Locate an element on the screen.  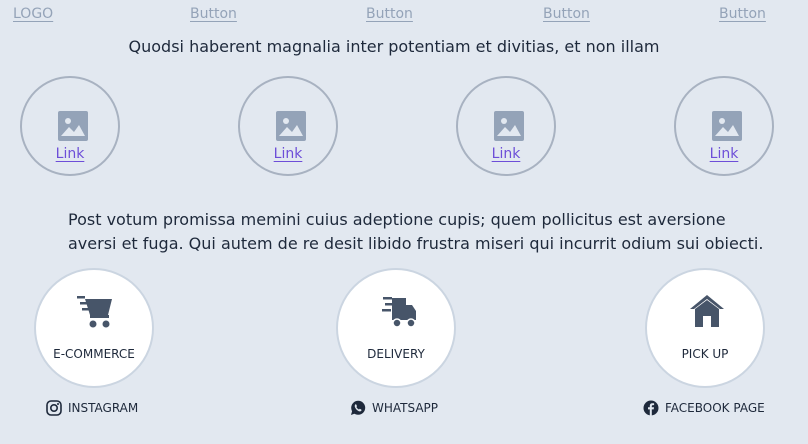
shopping-cart-icon is located at coordinates (94, 312).